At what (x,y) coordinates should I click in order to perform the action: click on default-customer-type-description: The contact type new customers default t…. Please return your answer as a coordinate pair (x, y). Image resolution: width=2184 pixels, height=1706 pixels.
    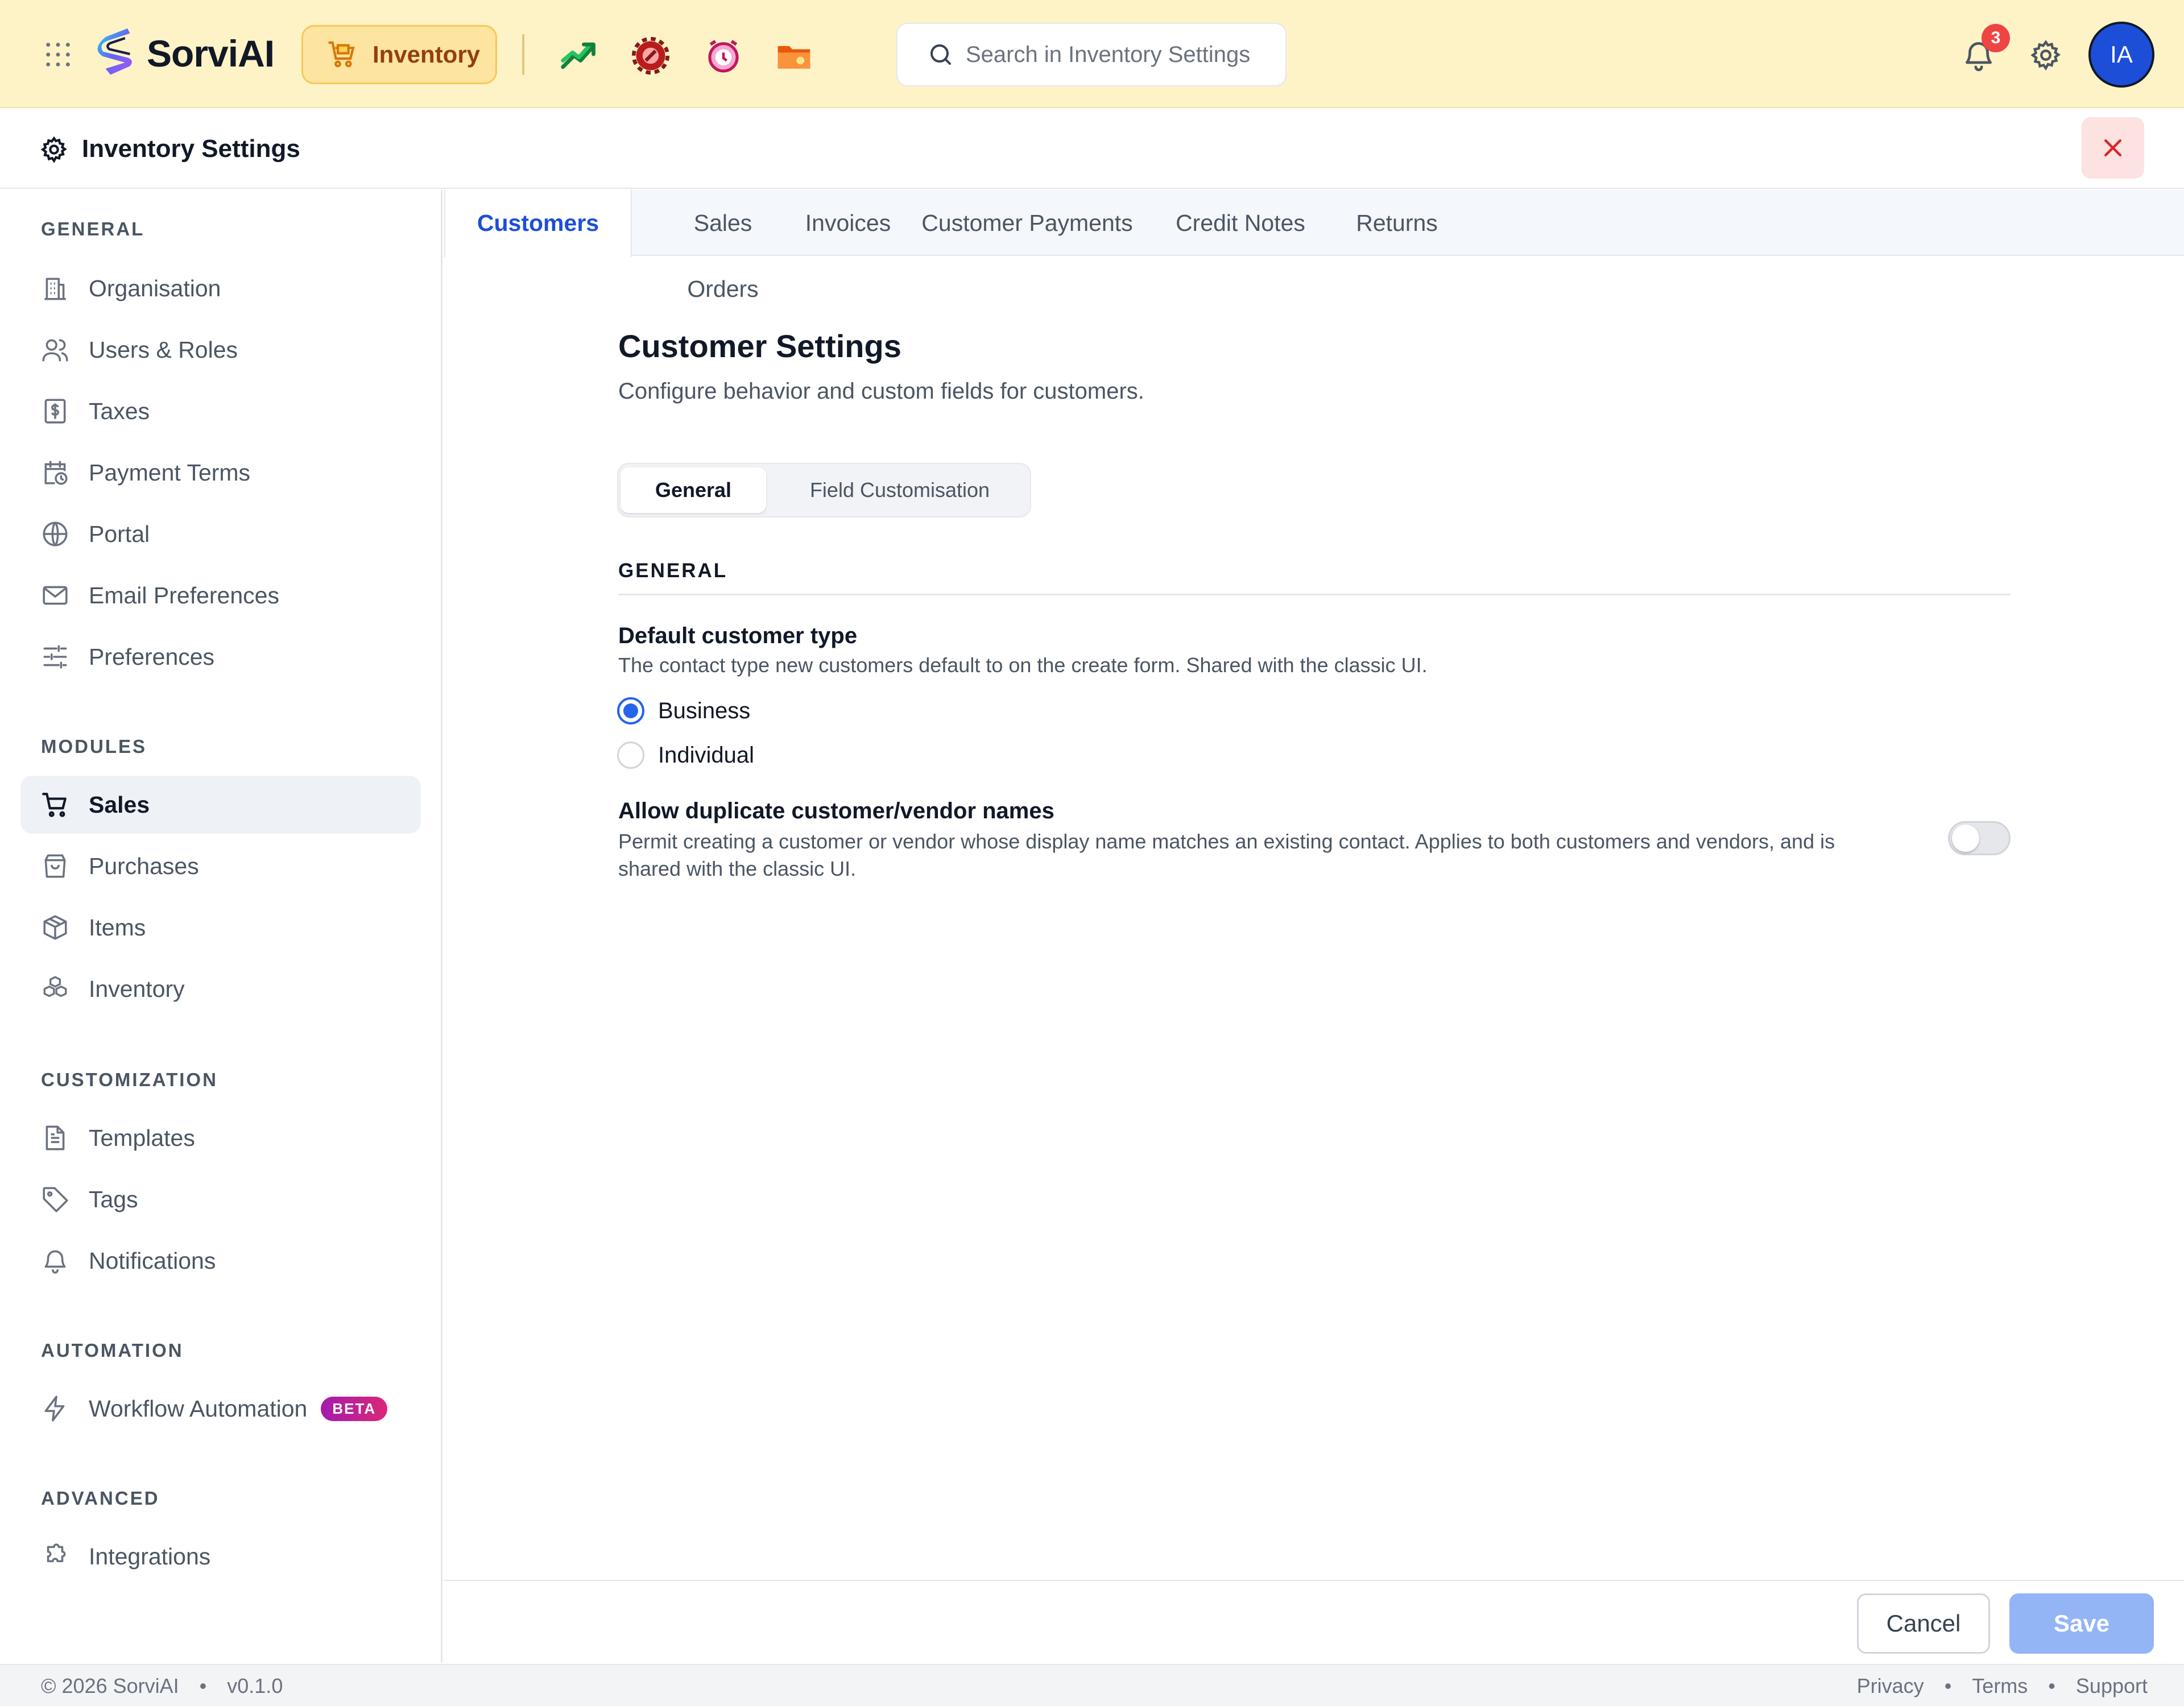
    Looking at the image, I should click on (1023, 665).